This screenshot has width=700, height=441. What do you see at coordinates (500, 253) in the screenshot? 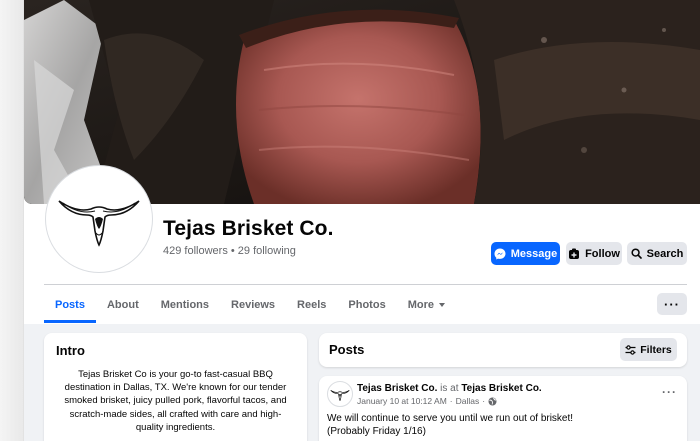
I see `messenger-icon` at bounding box center [500, 253].